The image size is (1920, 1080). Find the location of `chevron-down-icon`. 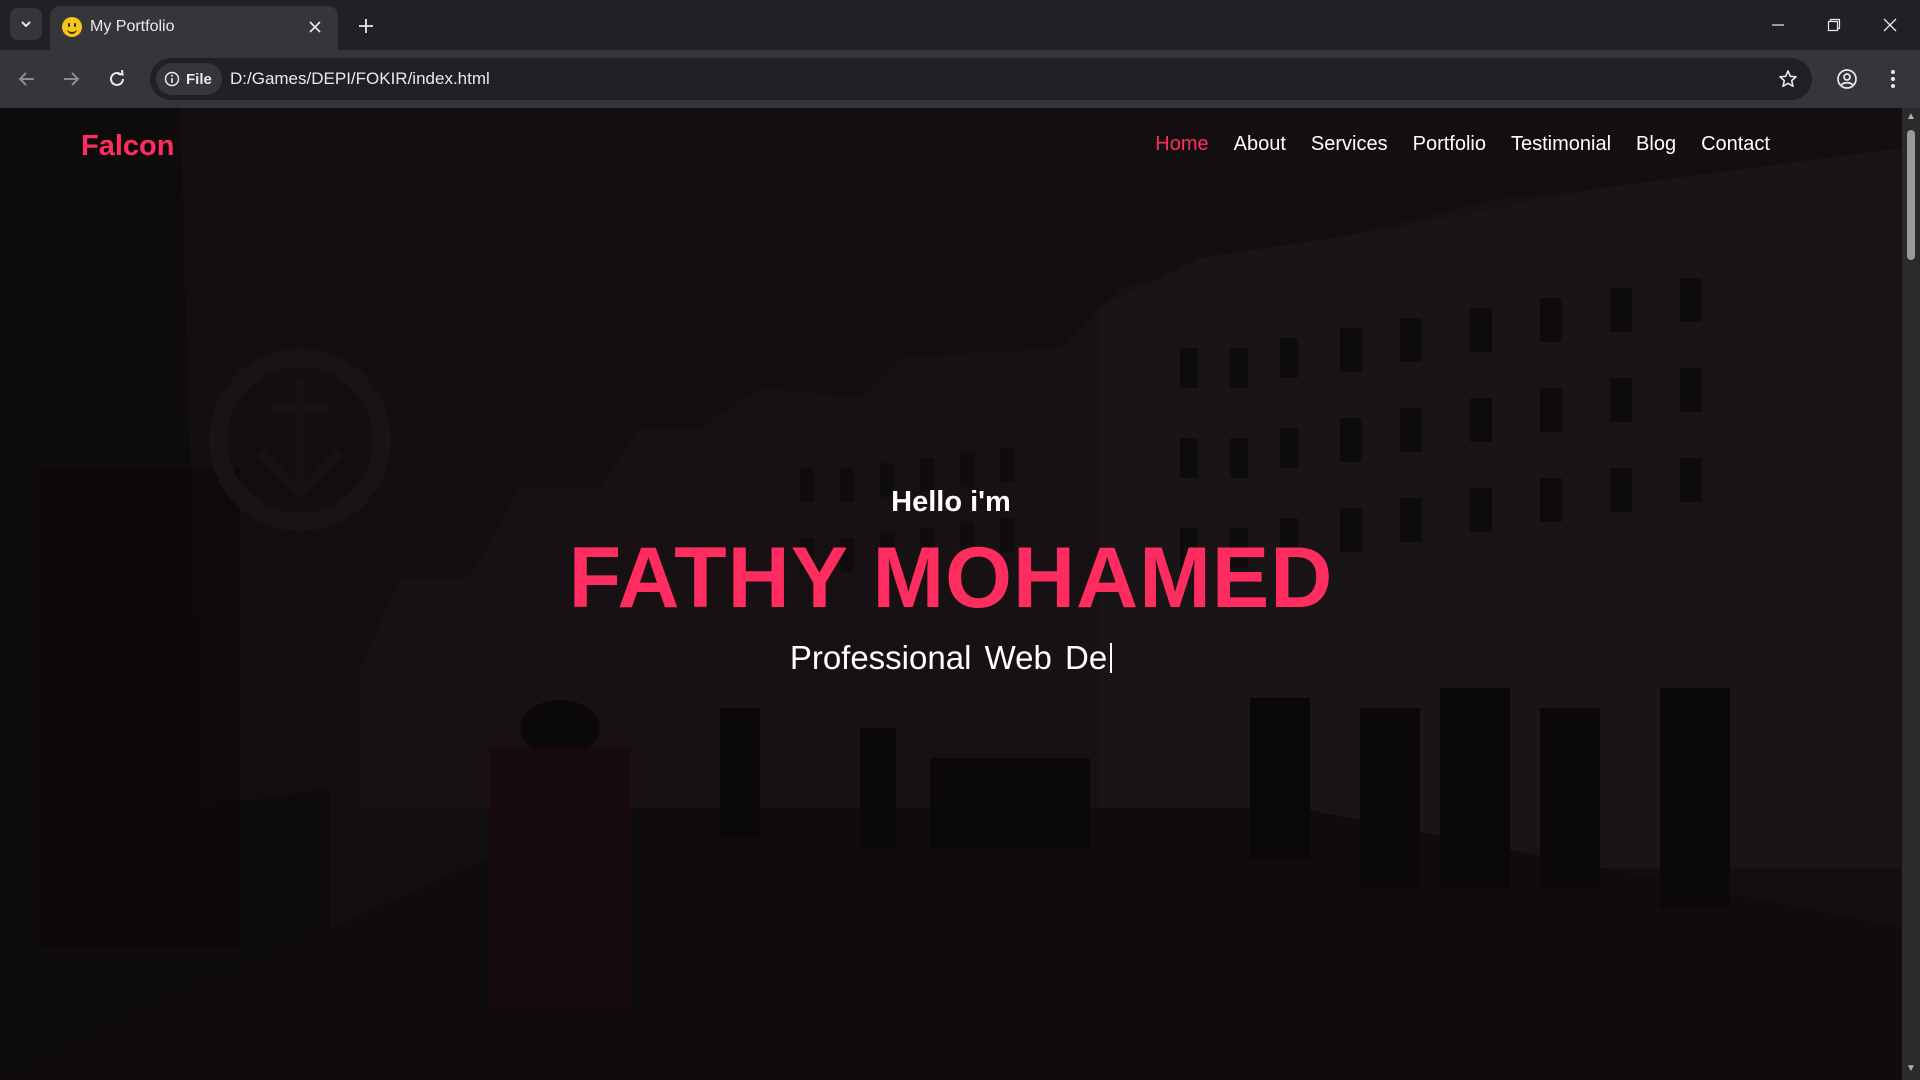

chevron-down-icon is located at coordinates (26, 24).